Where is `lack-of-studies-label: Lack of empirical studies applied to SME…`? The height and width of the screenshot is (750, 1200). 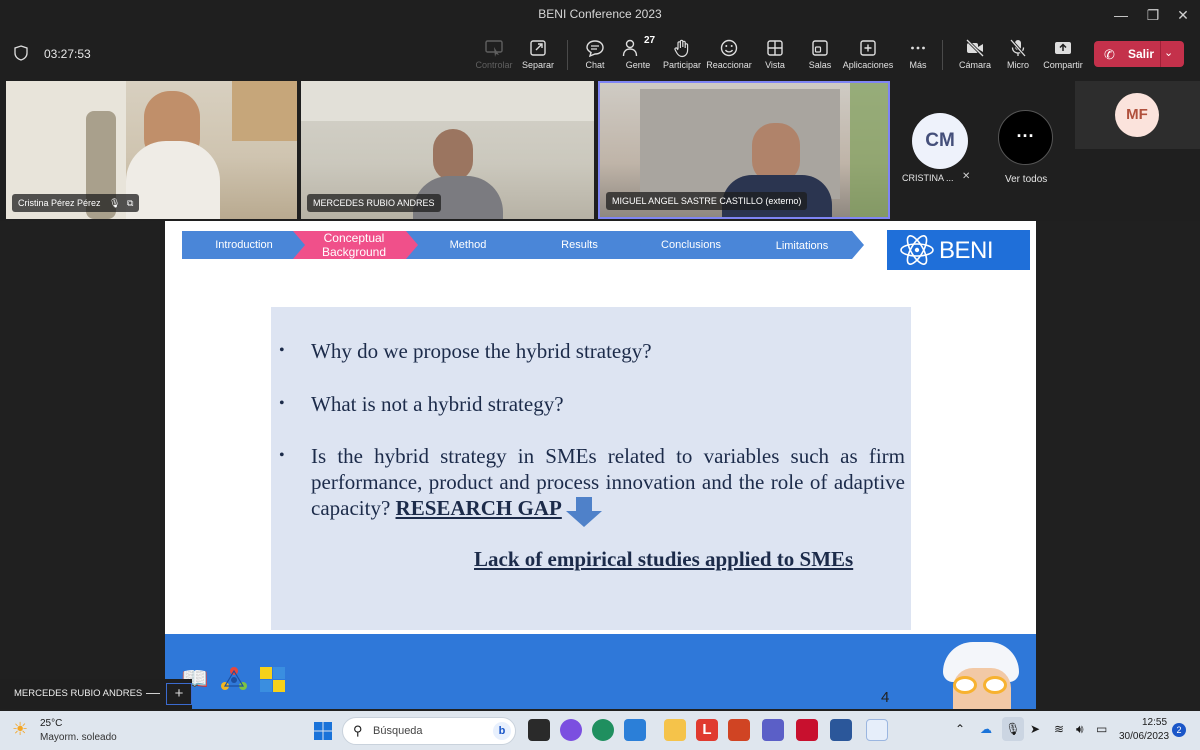 lack-of-studies-label: Lack of empirical studies applied to SME… is located at coordinates (664, 559).